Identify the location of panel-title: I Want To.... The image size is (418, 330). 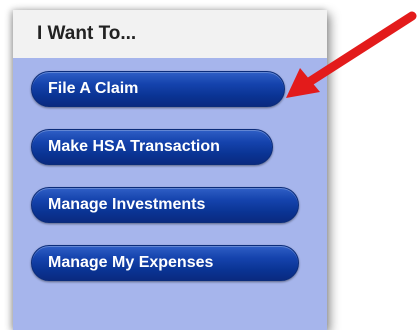
(87, 33).